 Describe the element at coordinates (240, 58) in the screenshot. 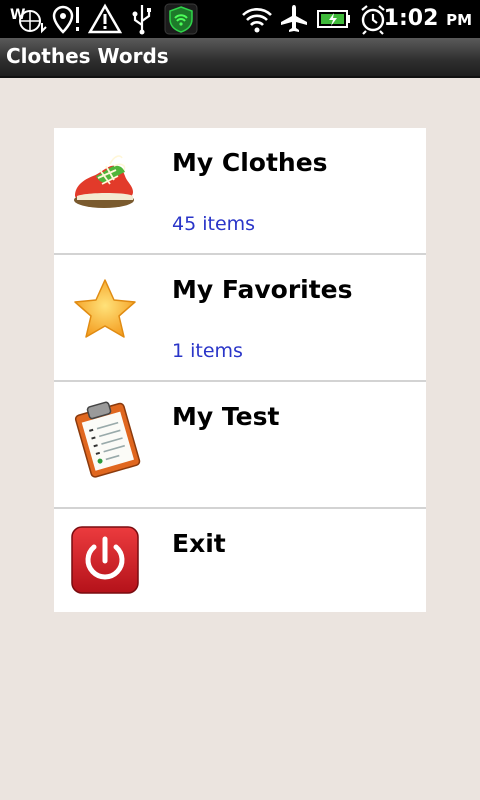

I see `app-title-bar: Clothes Words` at that location.